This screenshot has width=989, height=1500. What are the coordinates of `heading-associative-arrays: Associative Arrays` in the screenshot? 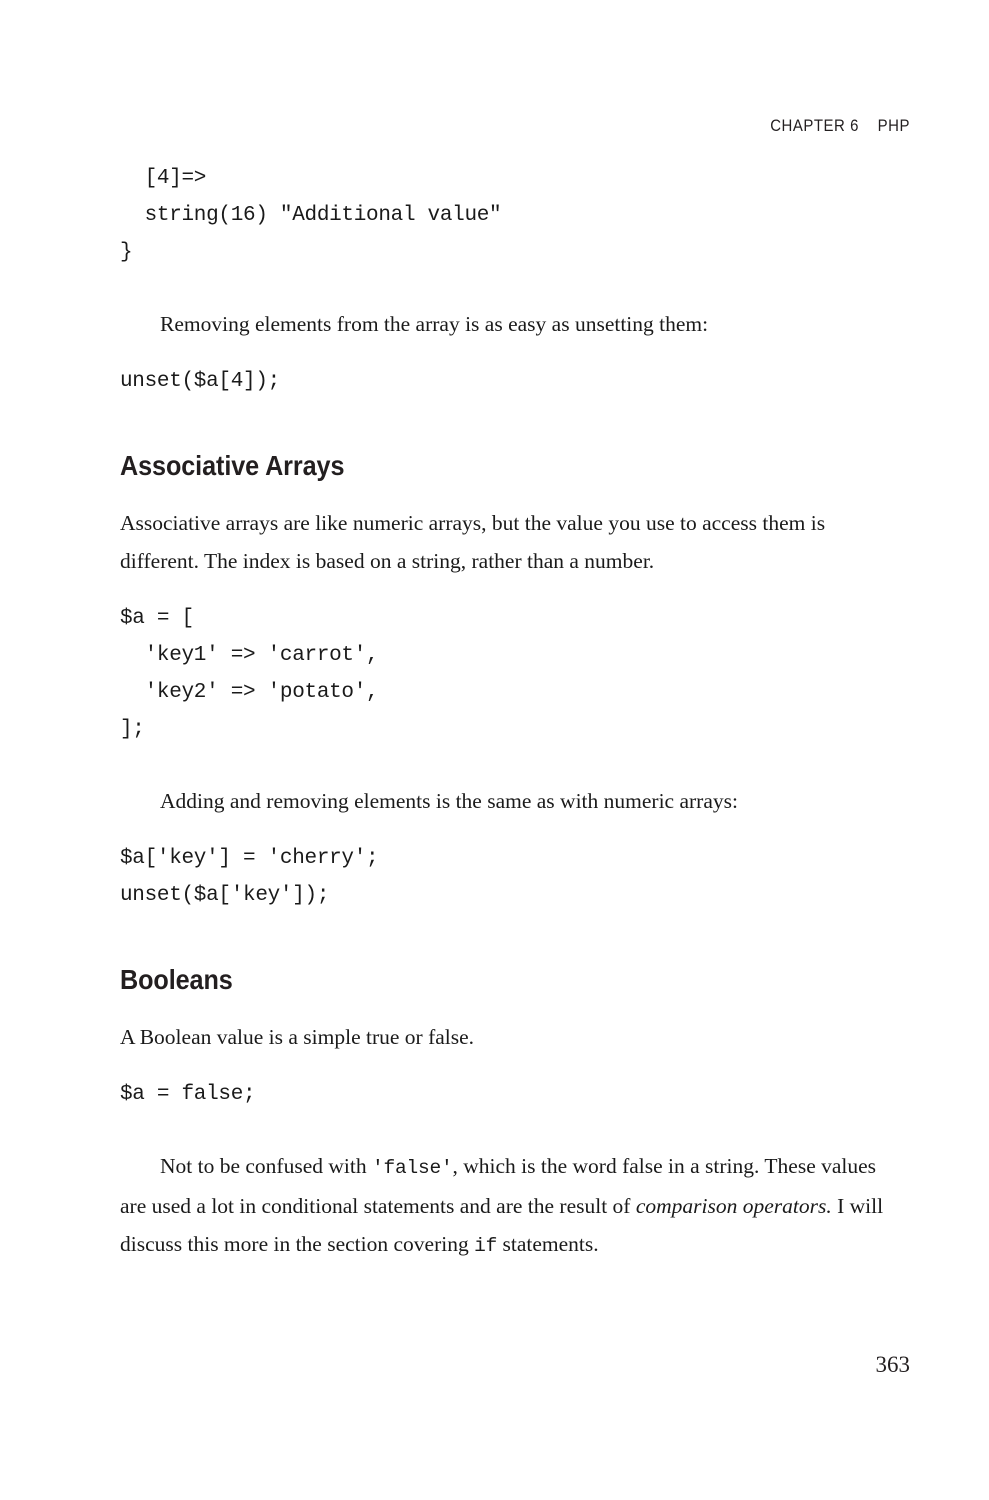 It's located at (232, 465).